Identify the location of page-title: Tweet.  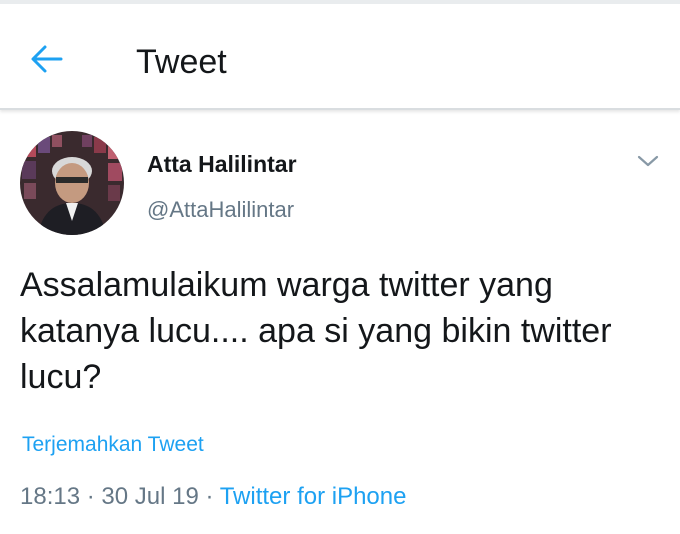
(181, 62).